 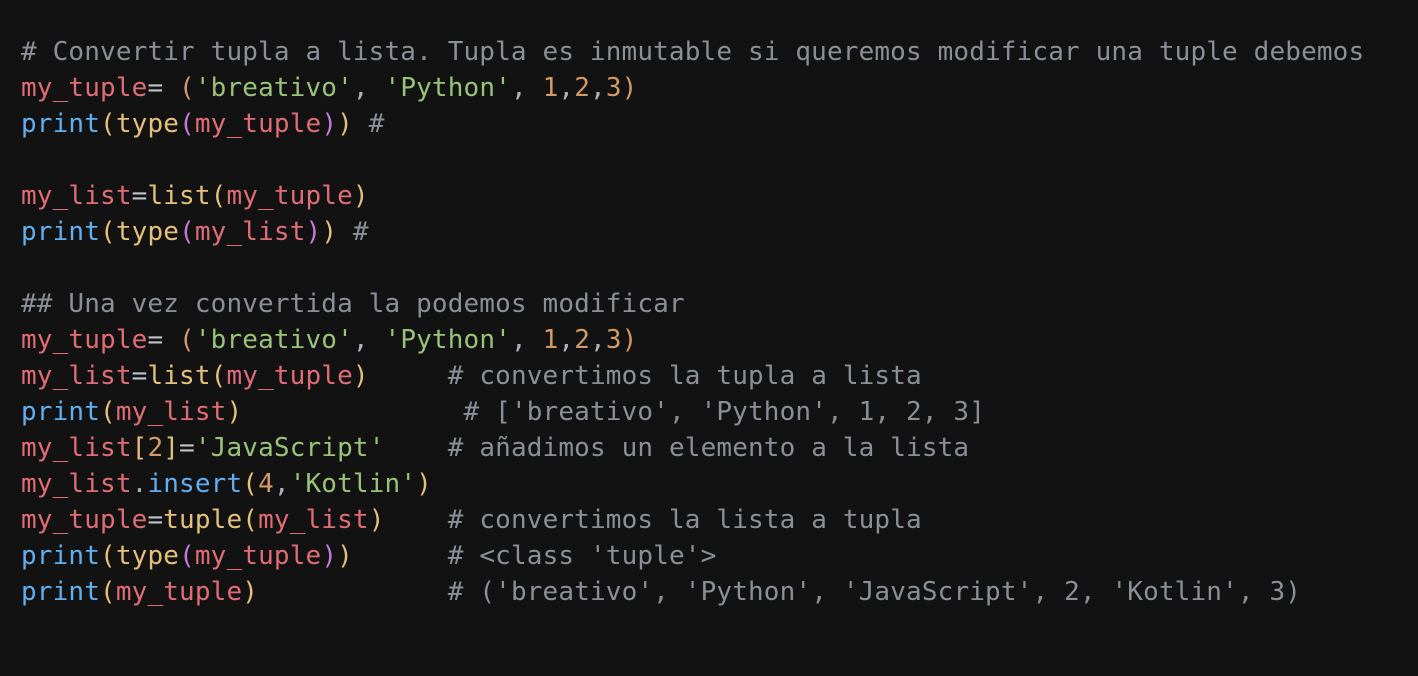 I want to click on code-line: print(type(my_tuple)) # <class 'tuple'>, so click(x=692, y=556).